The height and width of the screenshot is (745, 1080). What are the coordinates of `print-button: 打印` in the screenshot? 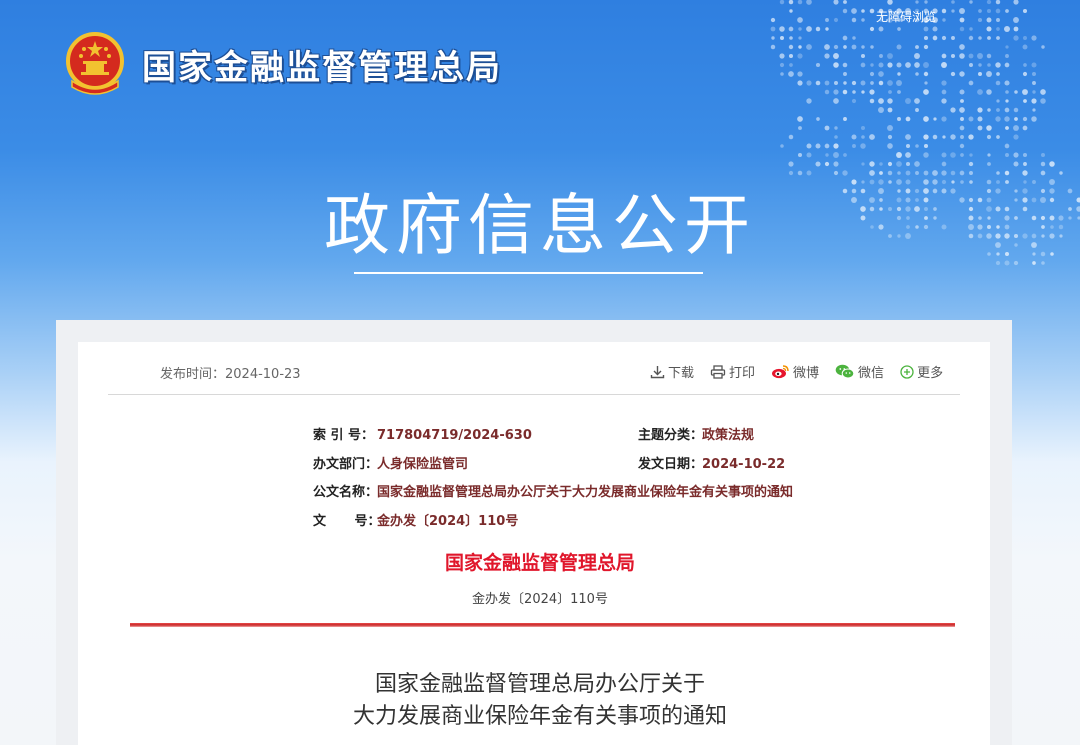 It's located at (732, 371).